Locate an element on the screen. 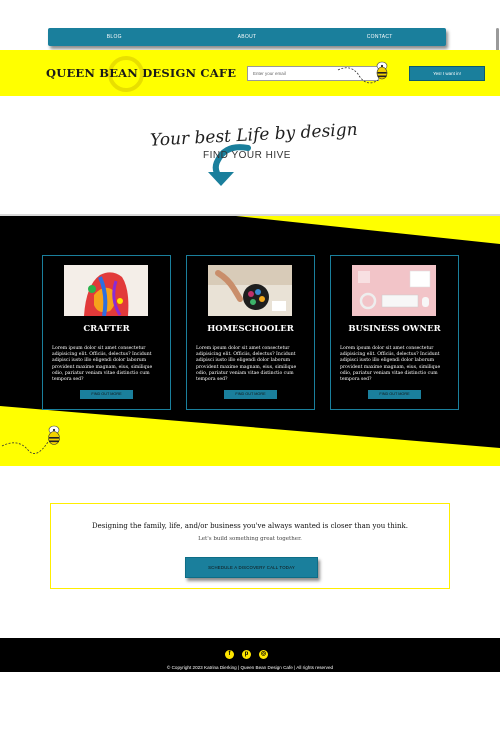 Image resolution: width=500 pixels, height=750 pixels. card-title: CRAFTER is located at coordinates (106, 329).